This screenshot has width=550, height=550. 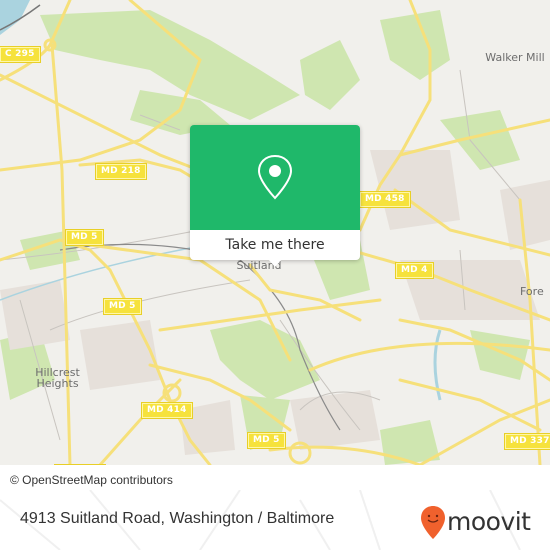 What do you see at coordinates (385, 199) in the screenshot?
I see `route-shield: MD 458` at bounding box center [385, 199].